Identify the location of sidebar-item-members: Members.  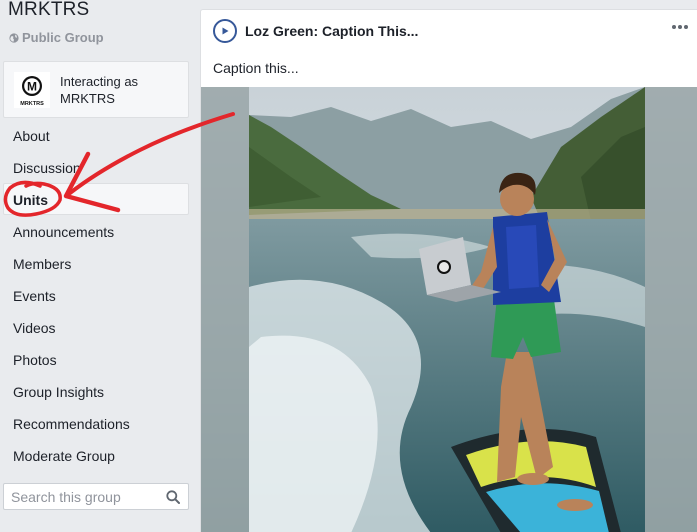
(96, 263).